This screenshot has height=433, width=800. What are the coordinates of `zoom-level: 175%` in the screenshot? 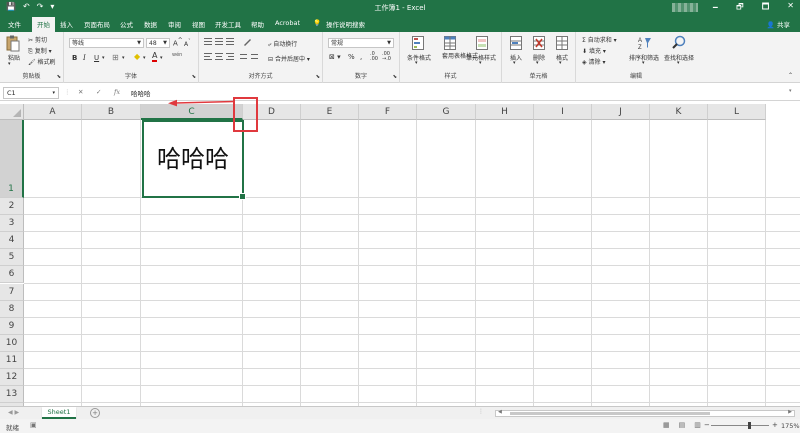 It's located at (790, 426).